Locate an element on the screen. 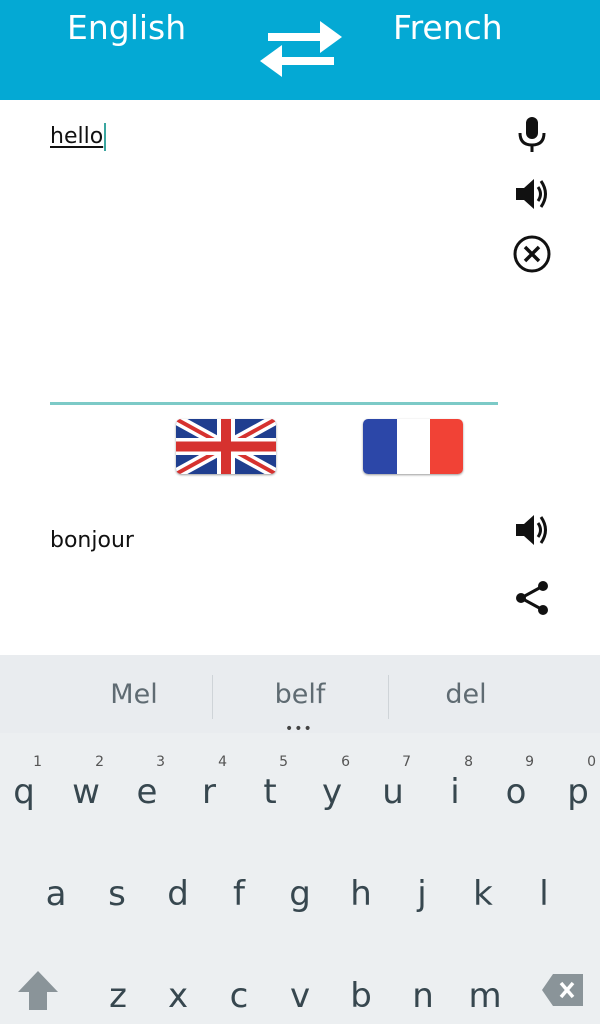  key-l: l is located at coordinates (544, 890).